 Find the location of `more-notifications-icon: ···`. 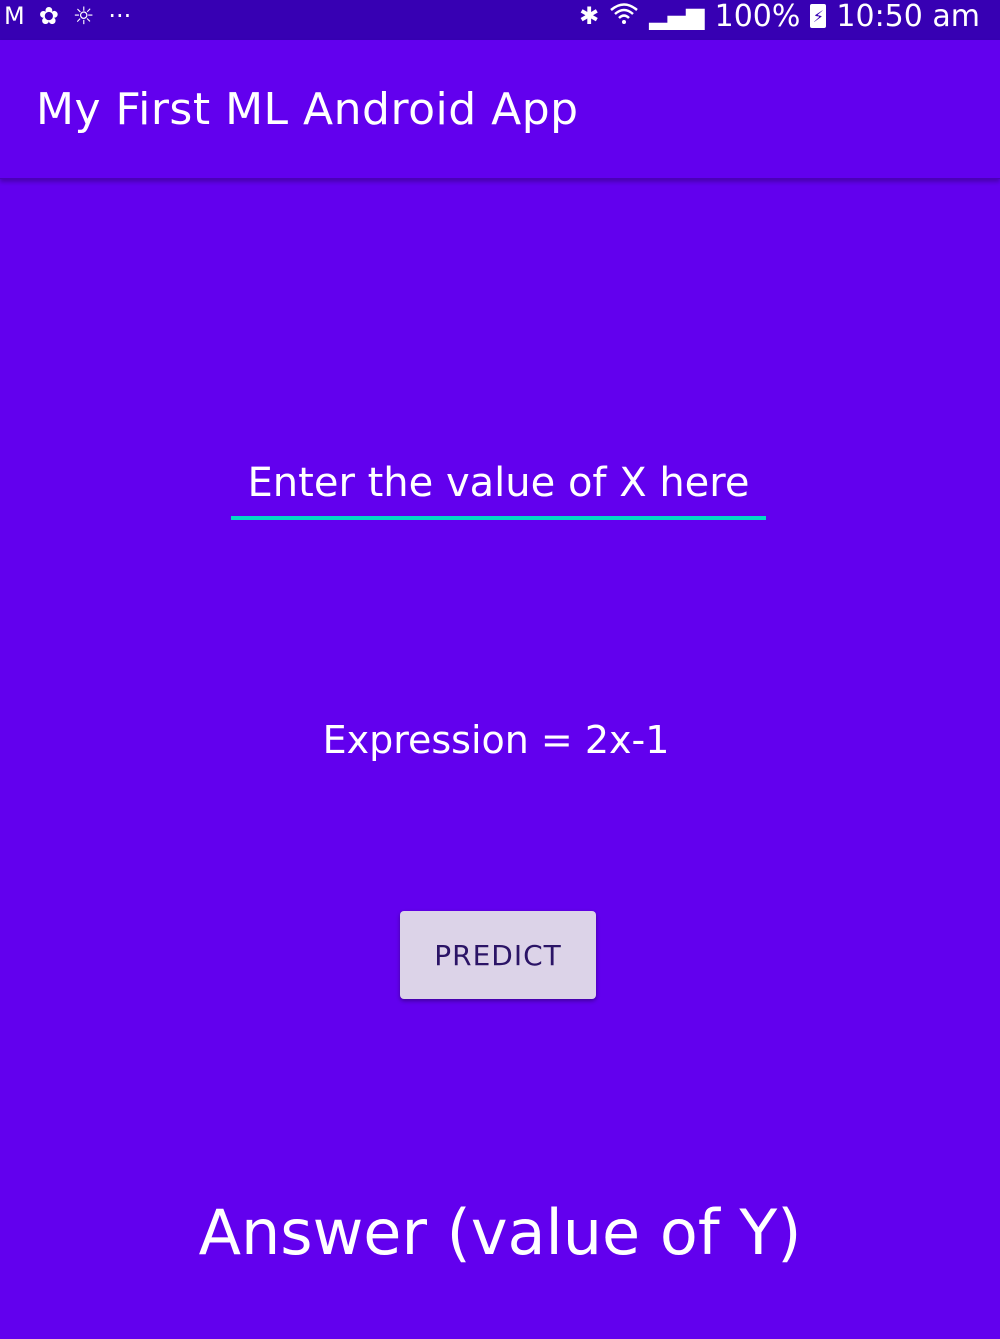

more-notifications-icon: ··· is located at coordinates (120, 16).